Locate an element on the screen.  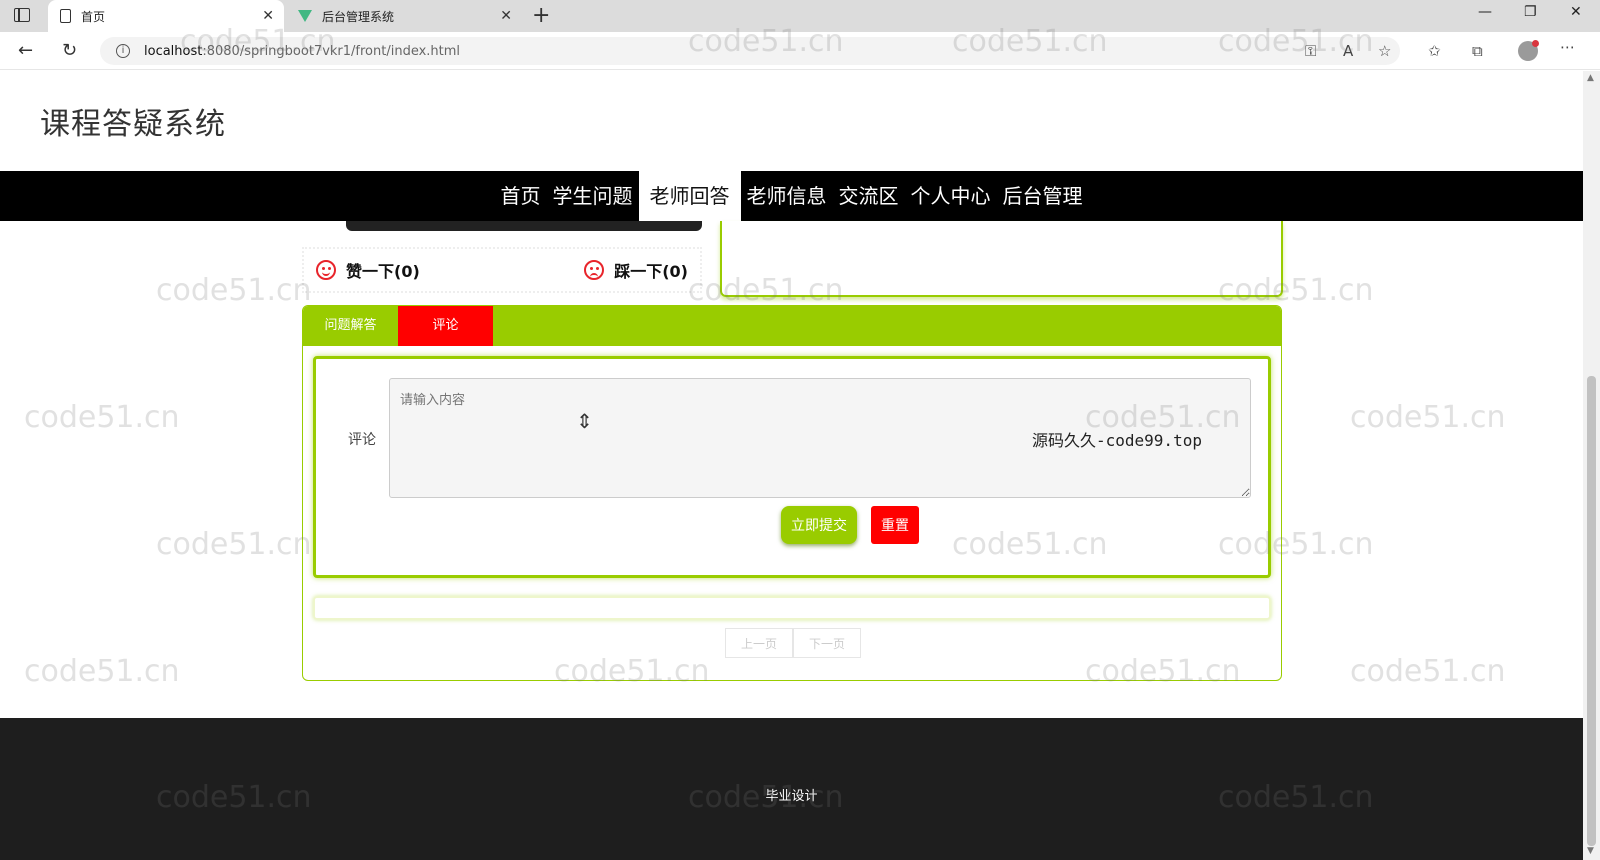
browser-tab-bar: 首页 ✕ 后台管理系统 ✕ + — ❐ ✕ is located at coordinates (800, 16).